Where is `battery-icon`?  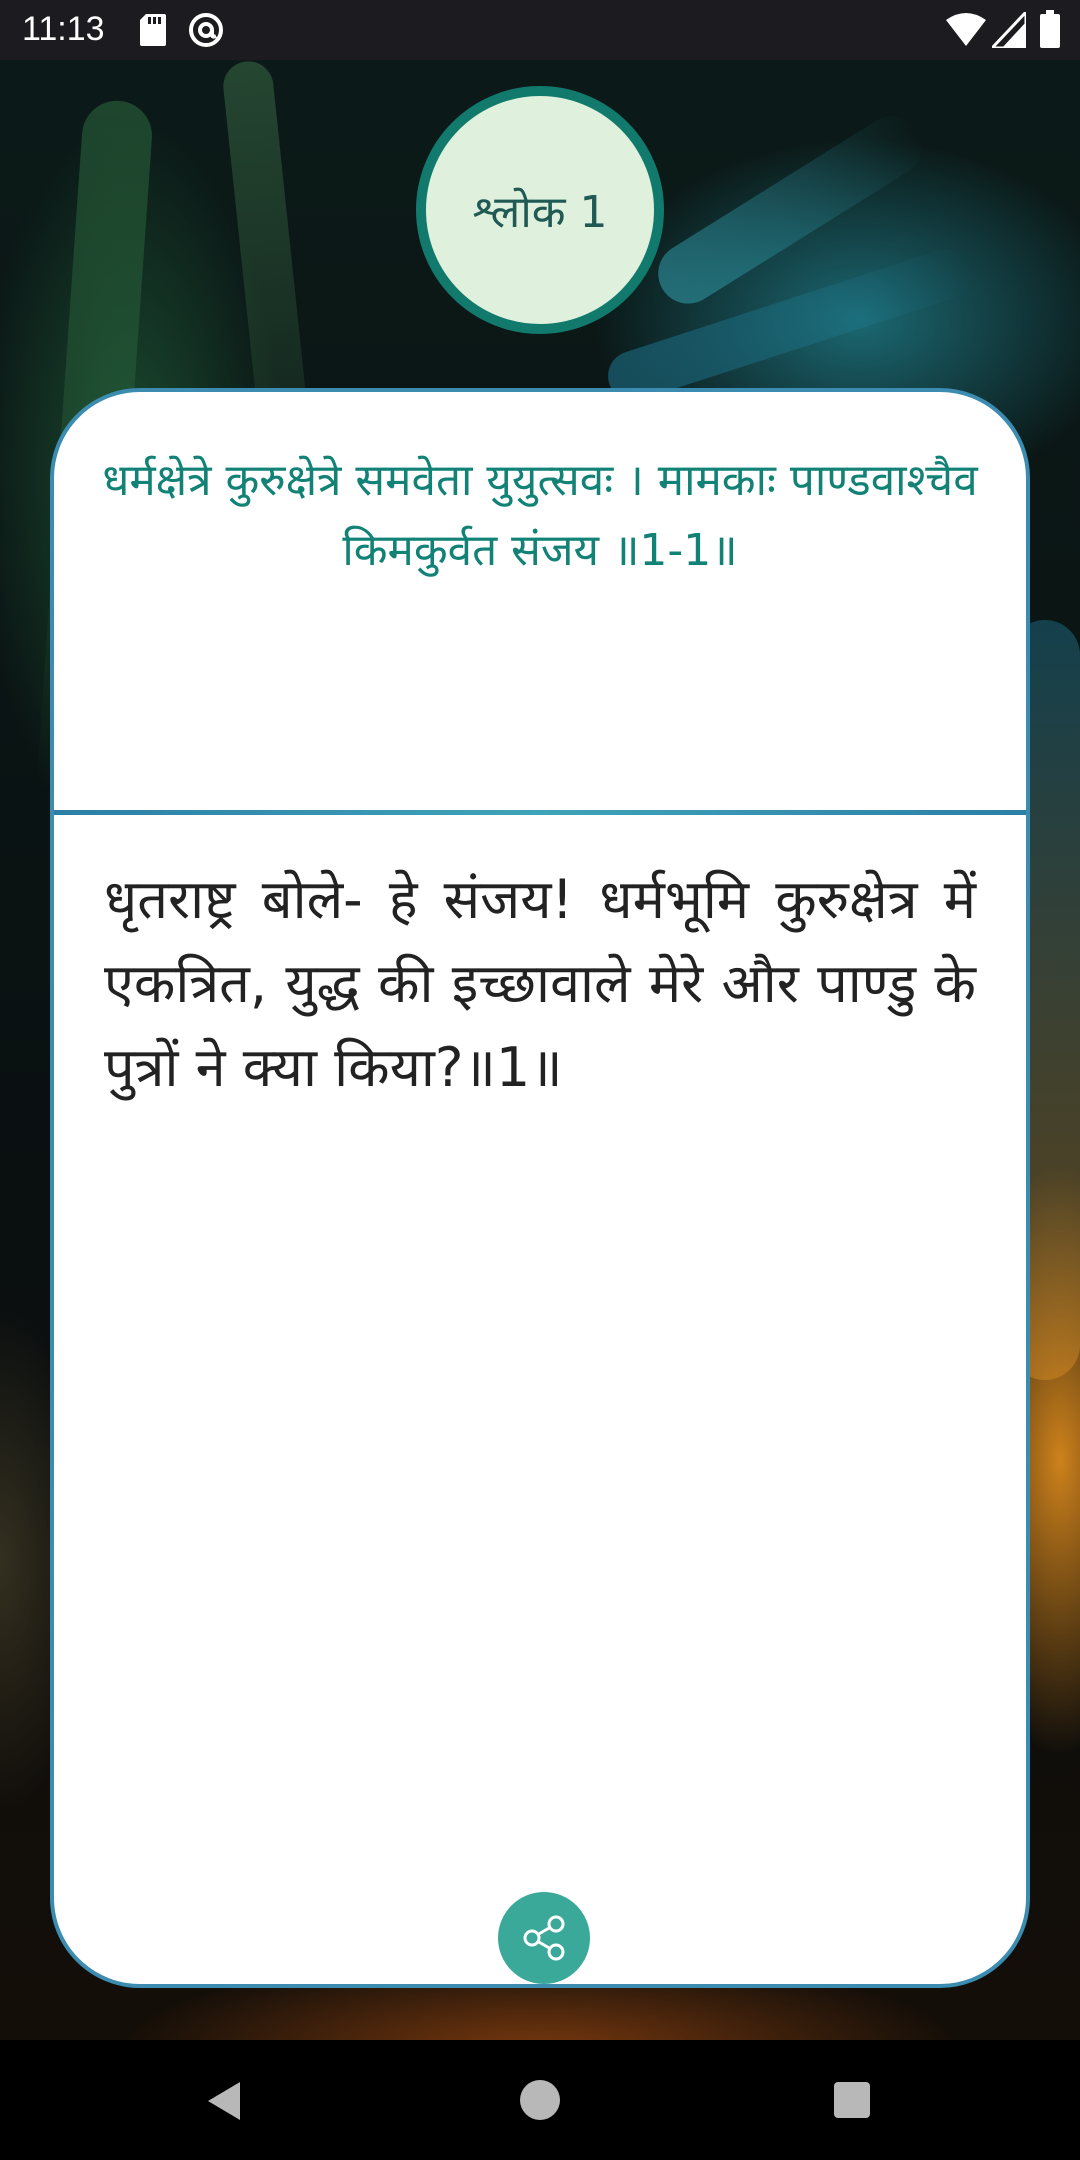 battery-icon is located at coordinates (1050, 29).